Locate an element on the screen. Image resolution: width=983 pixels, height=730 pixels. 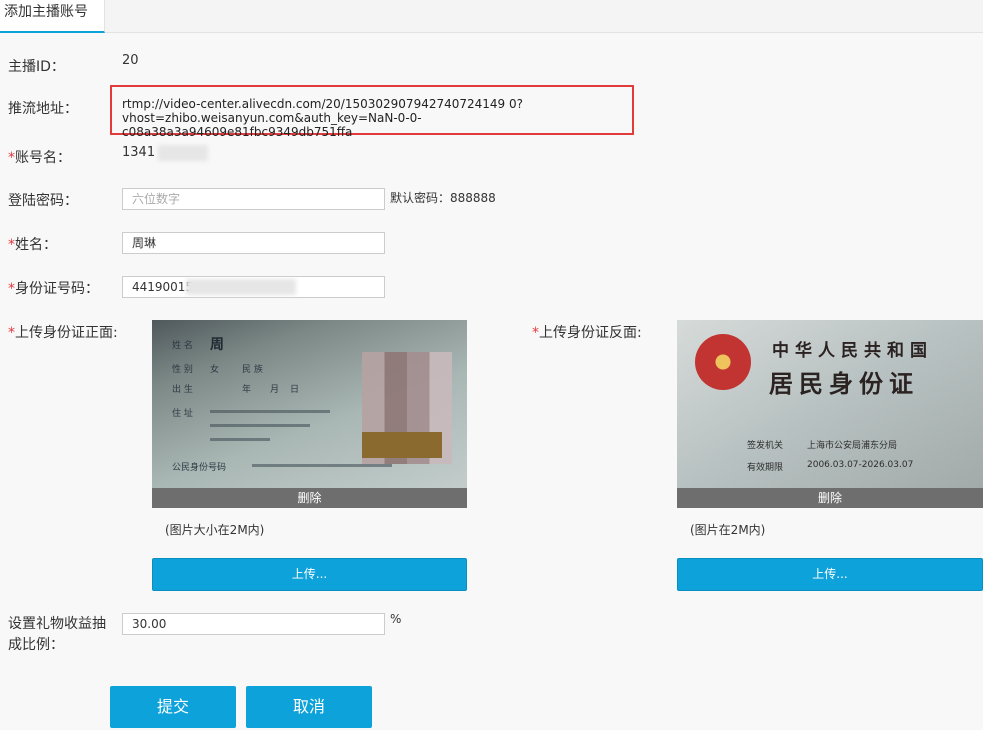
push-url-label: 推流地址： is located at coordinates (43, 109).